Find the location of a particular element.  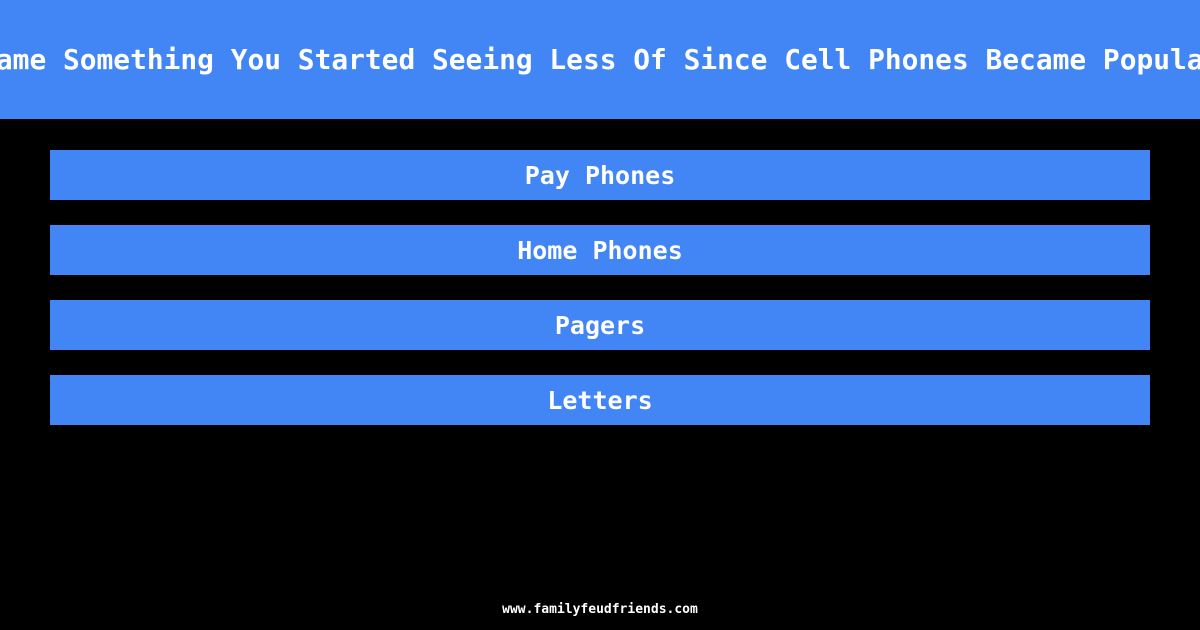

footer: www.familyfeudfriends.com is located at coordinates (600, 607).